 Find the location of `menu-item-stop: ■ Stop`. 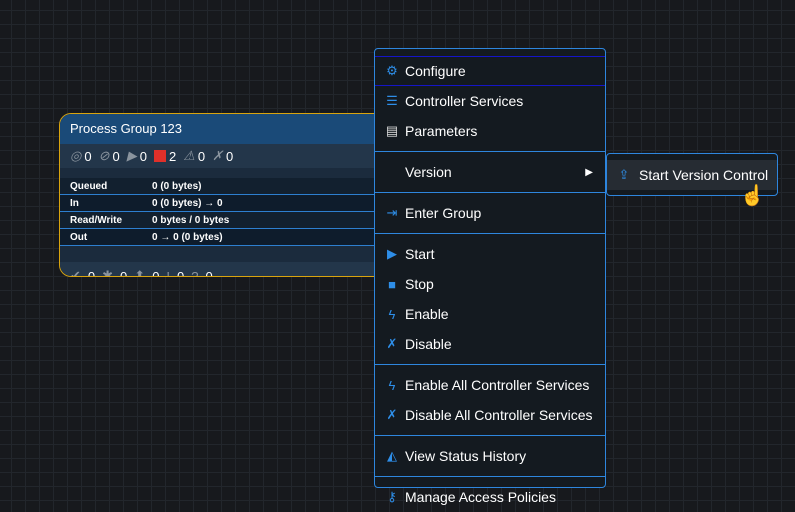

menu-item-stop: ■ Stop is located at coordinates (490, 284).